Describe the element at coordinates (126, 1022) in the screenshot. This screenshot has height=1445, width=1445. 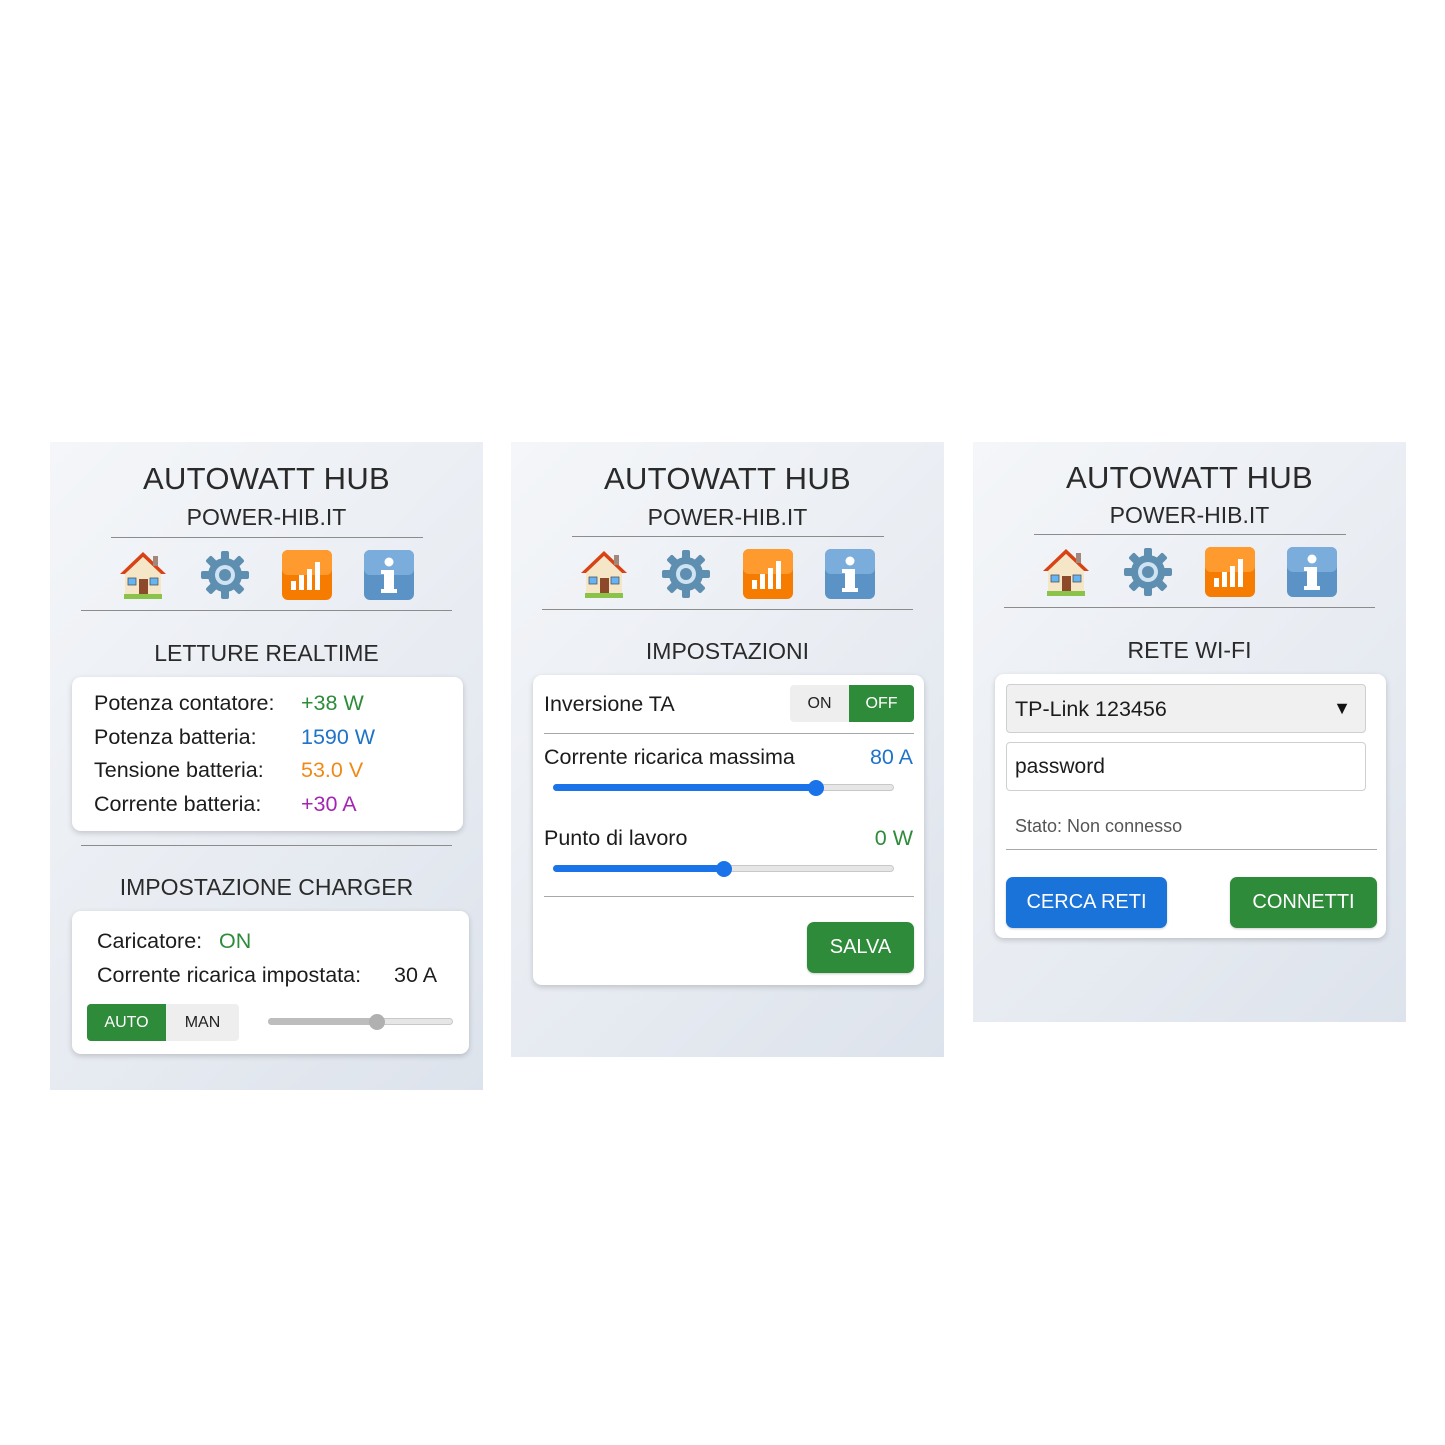
I see `mode-auto-button: AUTO` at that location.